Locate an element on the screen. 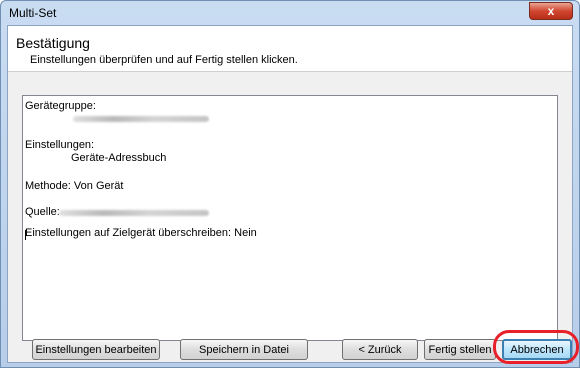  save-to-file-button: Speichern in Datei is located at coordinates (244, 349).